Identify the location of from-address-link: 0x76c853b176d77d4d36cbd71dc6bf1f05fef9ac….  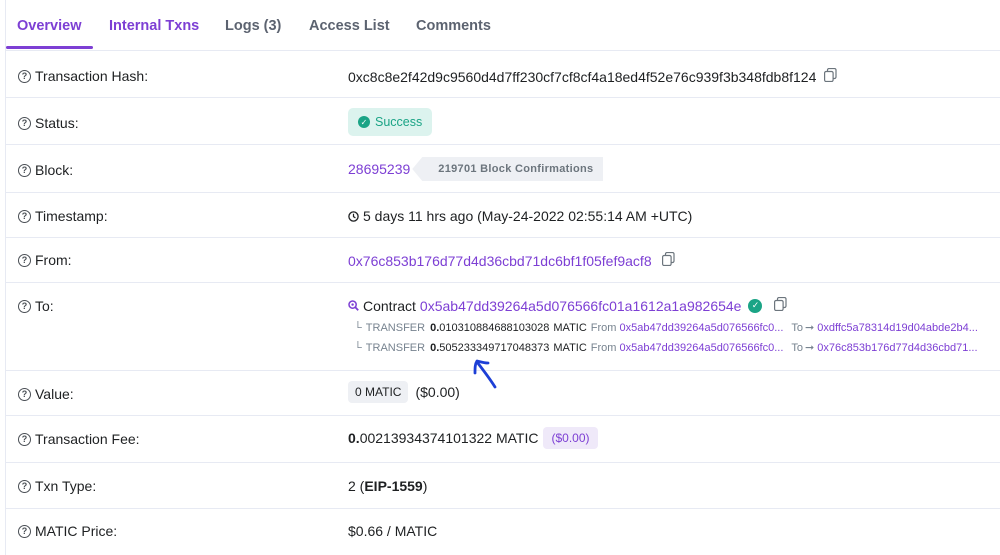
(500, 261).